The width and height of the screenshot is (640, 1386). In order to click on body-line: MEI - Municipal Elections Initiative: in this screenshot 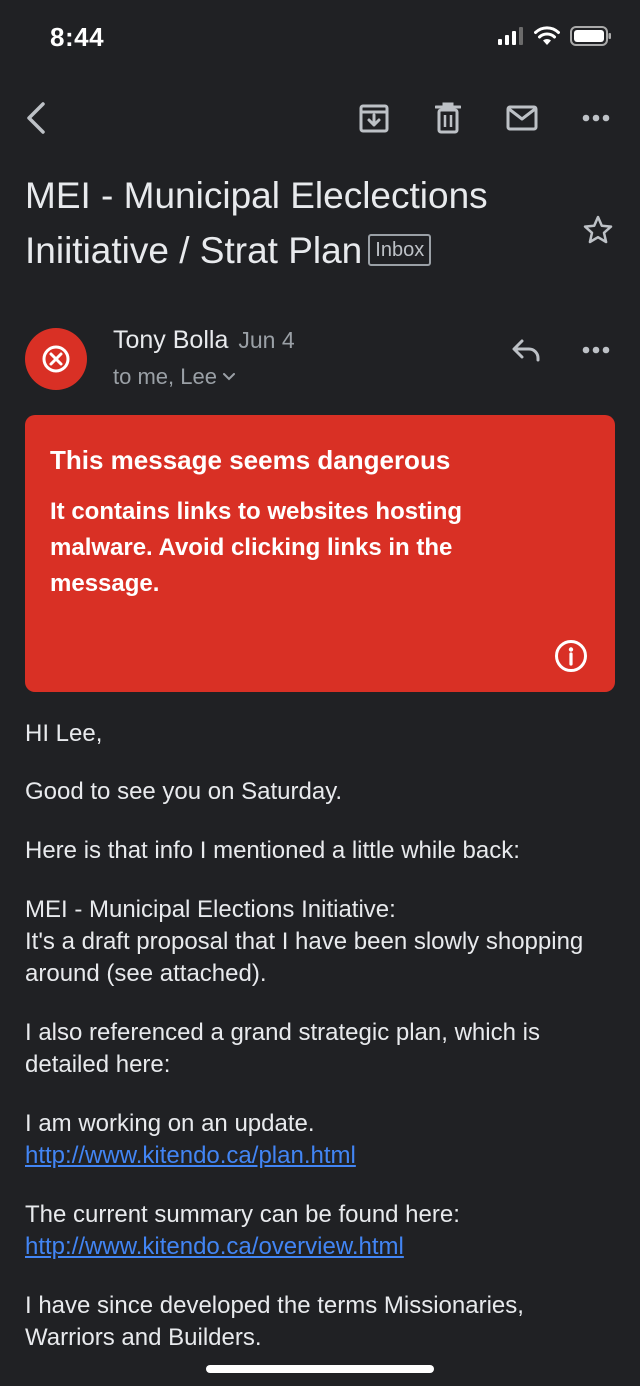, I will do `click(210, 909)`.